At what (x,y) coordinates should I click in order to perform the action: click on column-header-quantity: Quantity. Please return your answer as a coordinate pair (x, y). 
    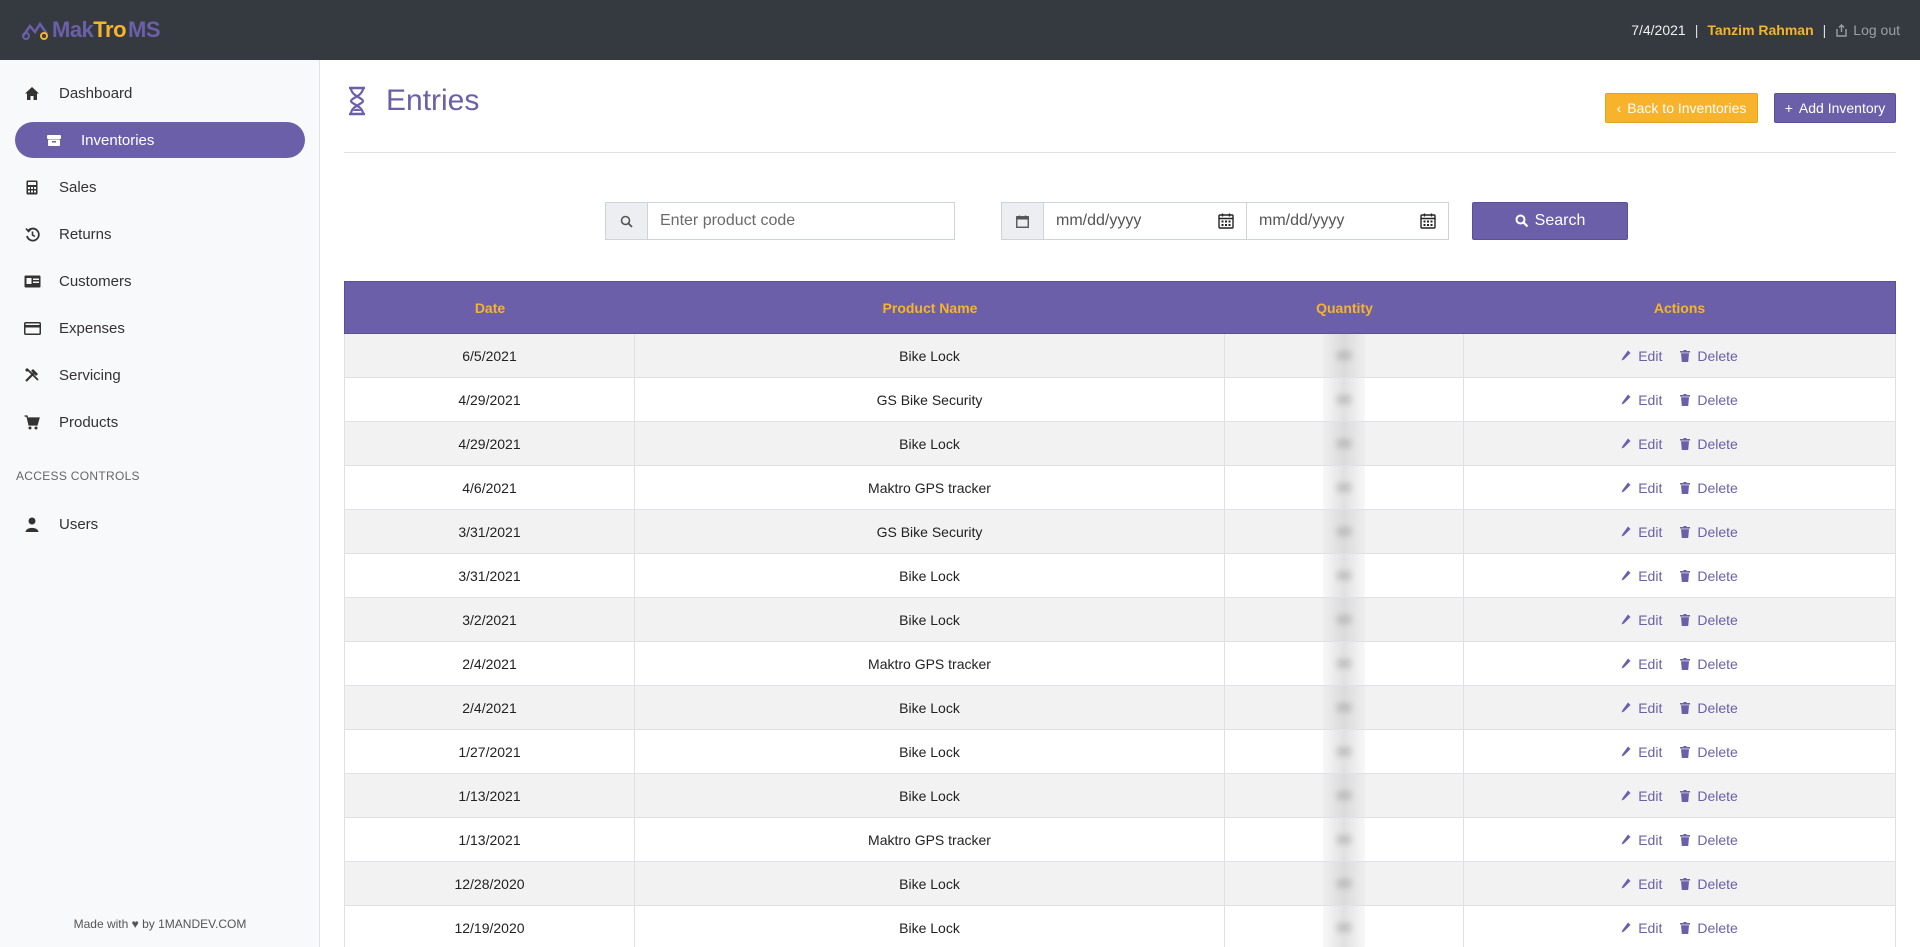
    Looking at the image, I should click on (1344, 307).